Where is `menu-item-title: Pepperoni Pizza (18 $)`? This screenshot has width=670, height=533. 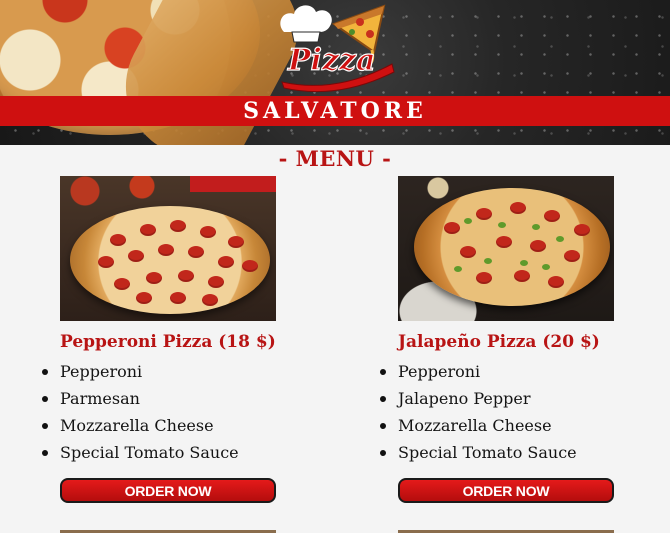 menu-item-title: Pepperoni Pizza (18 $) is located at coordinates (168, 342).